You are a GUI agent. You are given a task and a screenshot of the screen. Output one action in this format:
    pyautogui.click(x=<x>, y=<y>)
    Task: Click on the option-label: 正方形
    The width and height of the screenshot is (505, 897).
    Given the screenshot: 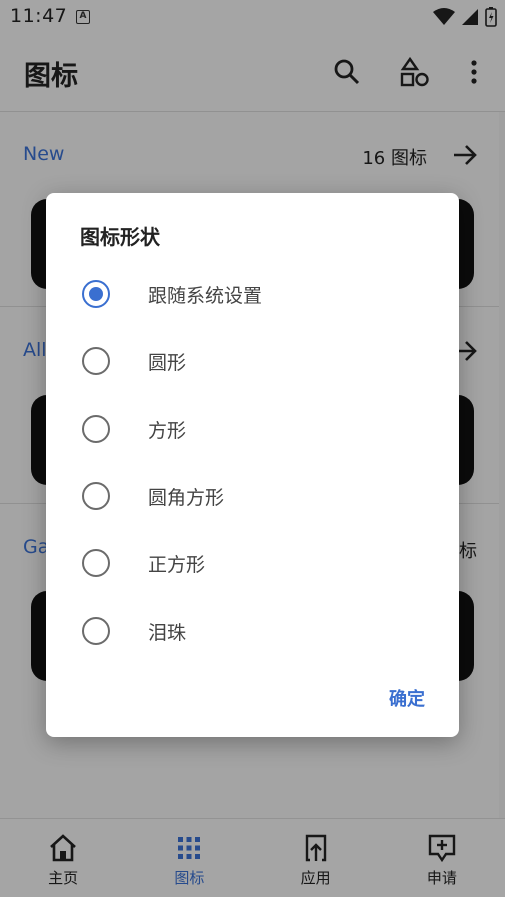 What is the action you would take?
    pyautogui.click(x=177, y=564)
    